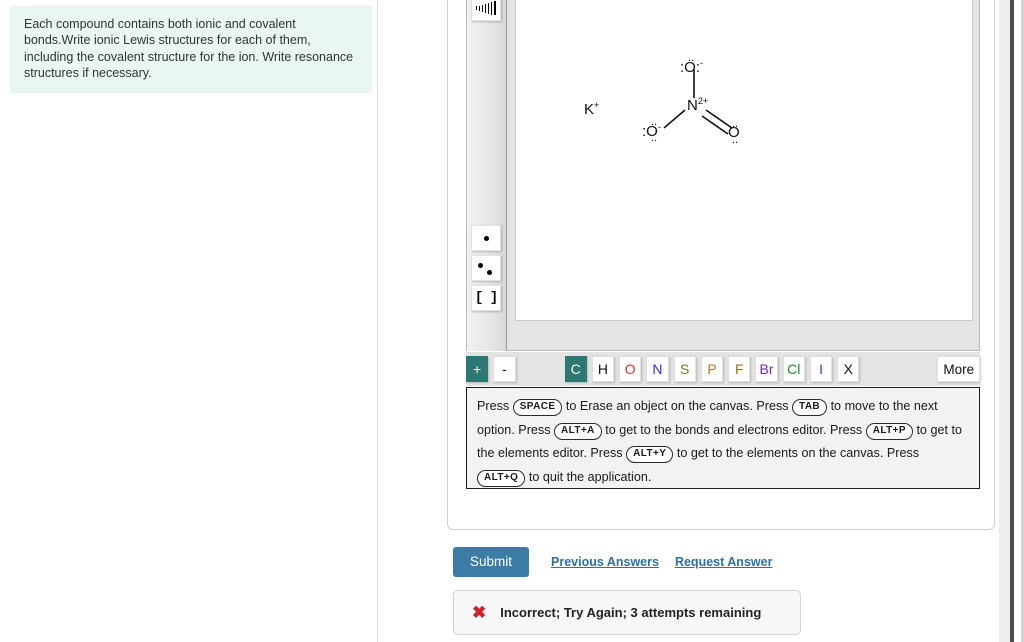  What do you see at coordinates (810, 407) in the screenshot?
I see `key-tab: TAB` at bounding box center [810, 407].